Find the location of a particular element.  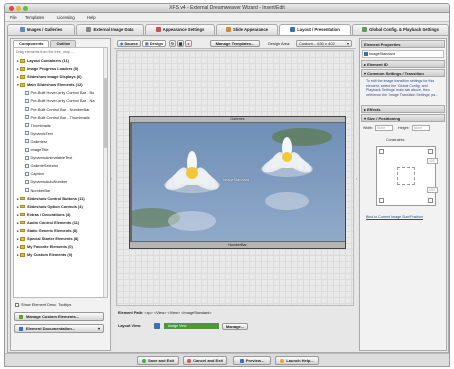

design-button: ▣ Design is located at coordinates (154, 43).